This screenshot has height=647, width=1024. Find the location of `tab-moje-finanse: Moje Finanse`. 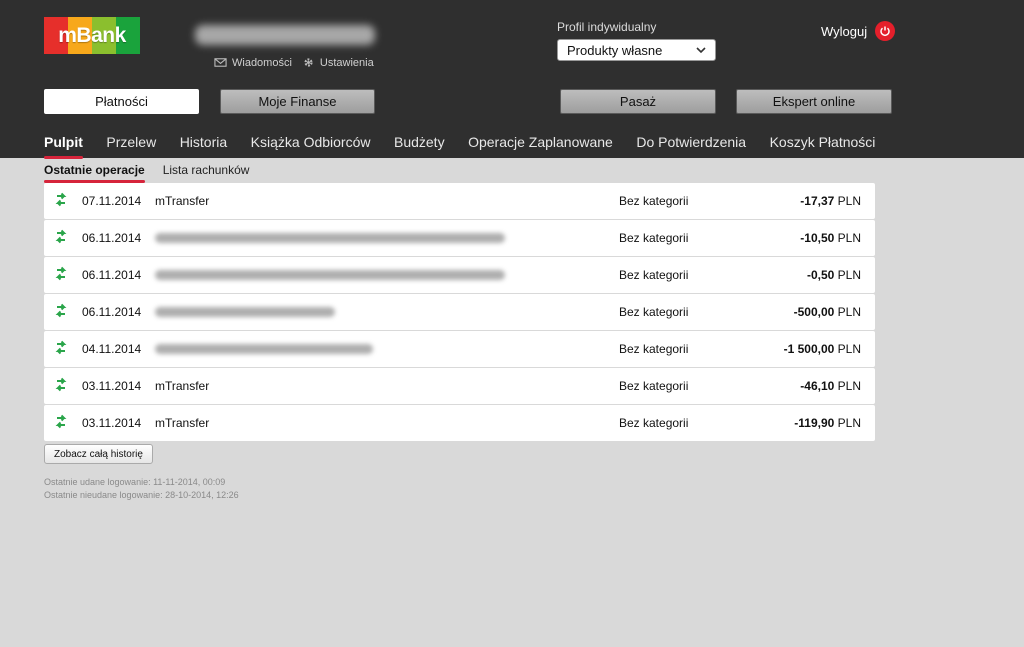

tab-moje-finanse: Moje Finanse is located at coordinates (297, 101).